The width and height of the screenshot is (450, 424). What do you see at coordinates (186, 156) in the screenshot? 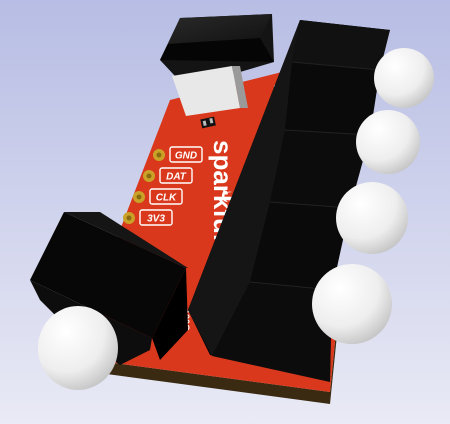
I see `pin-label: GND` at bounding box center [186, 156].